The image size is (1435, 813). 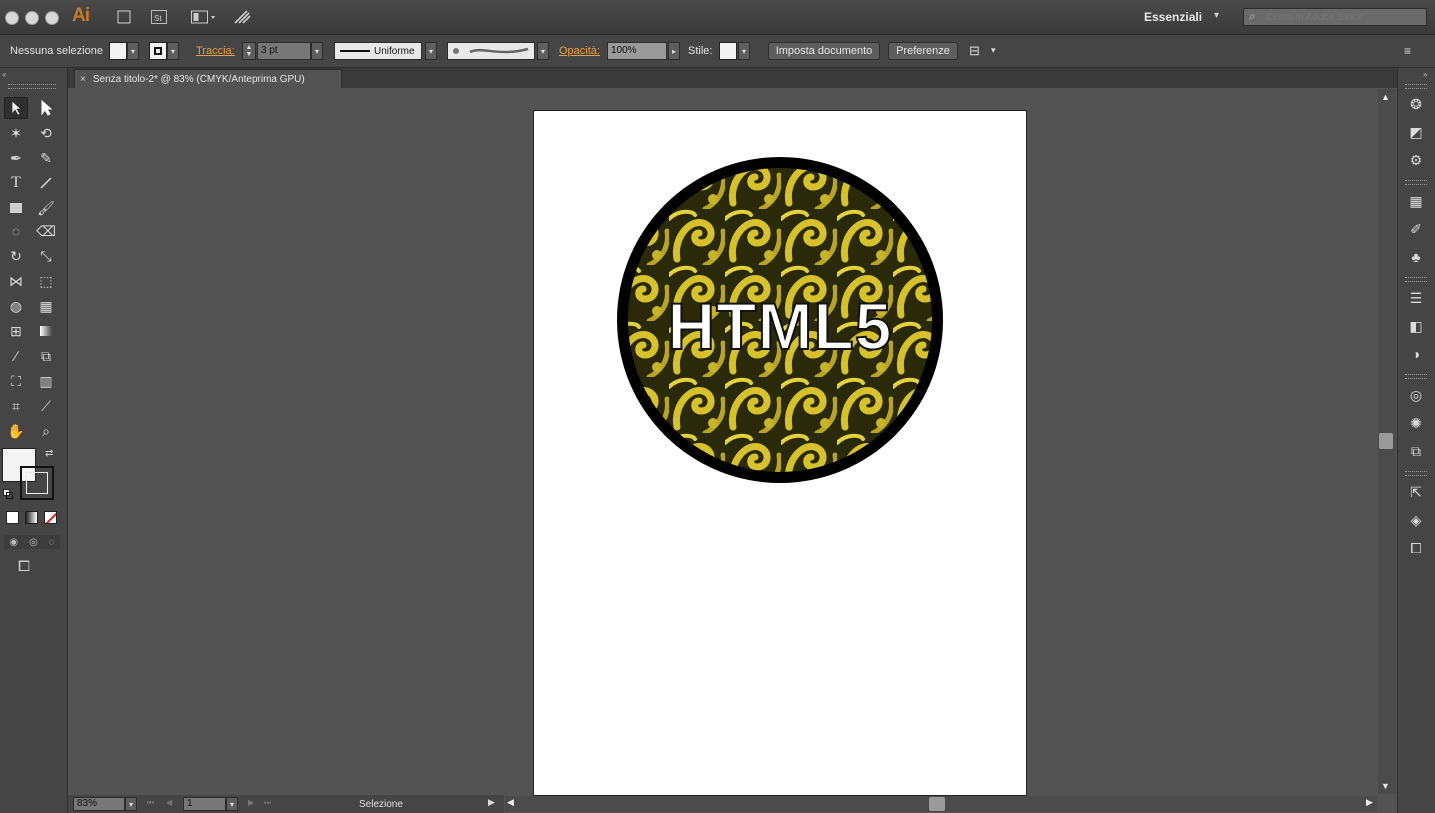 I want to click on curvature-tool-icon: ✎, so click(x=46, y=158).